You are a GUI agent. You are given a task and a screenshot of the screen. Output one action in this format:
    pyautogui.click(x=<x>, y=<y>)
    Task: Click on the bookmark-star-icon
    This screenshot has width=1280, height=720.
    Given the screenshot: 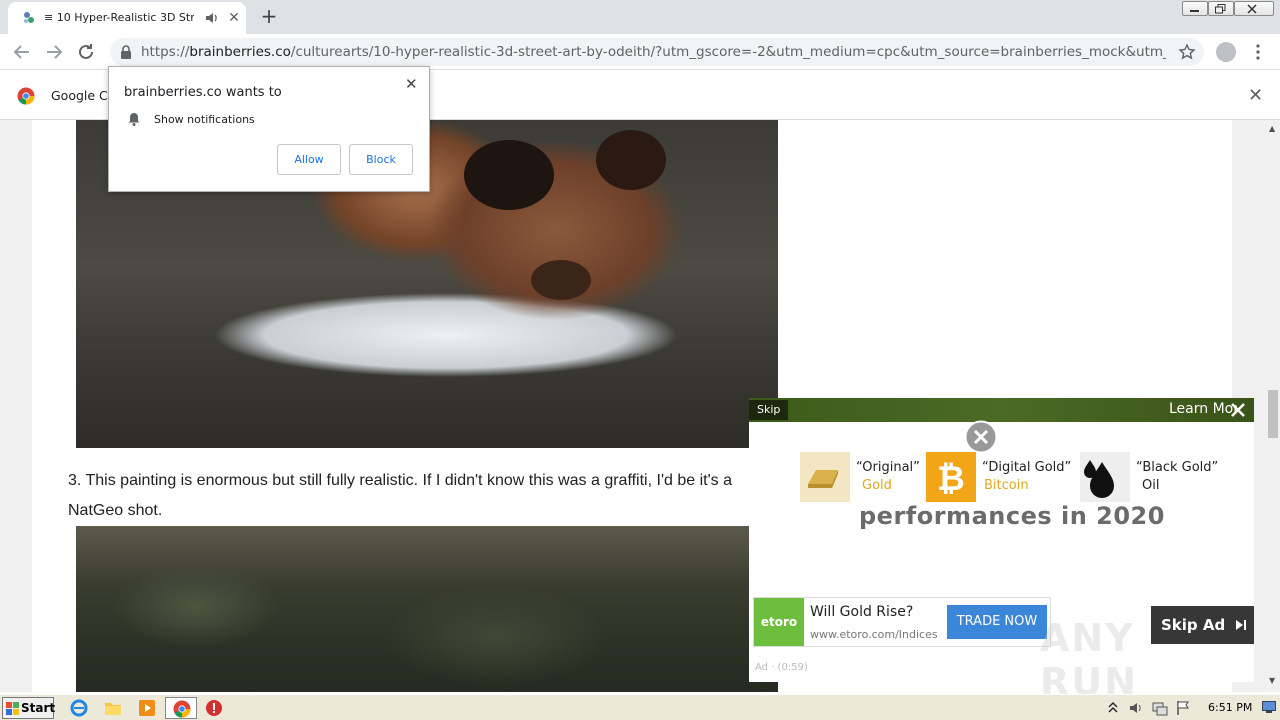 What is the action you would take?
    pyautogui.click(x=1187, y=52)
    